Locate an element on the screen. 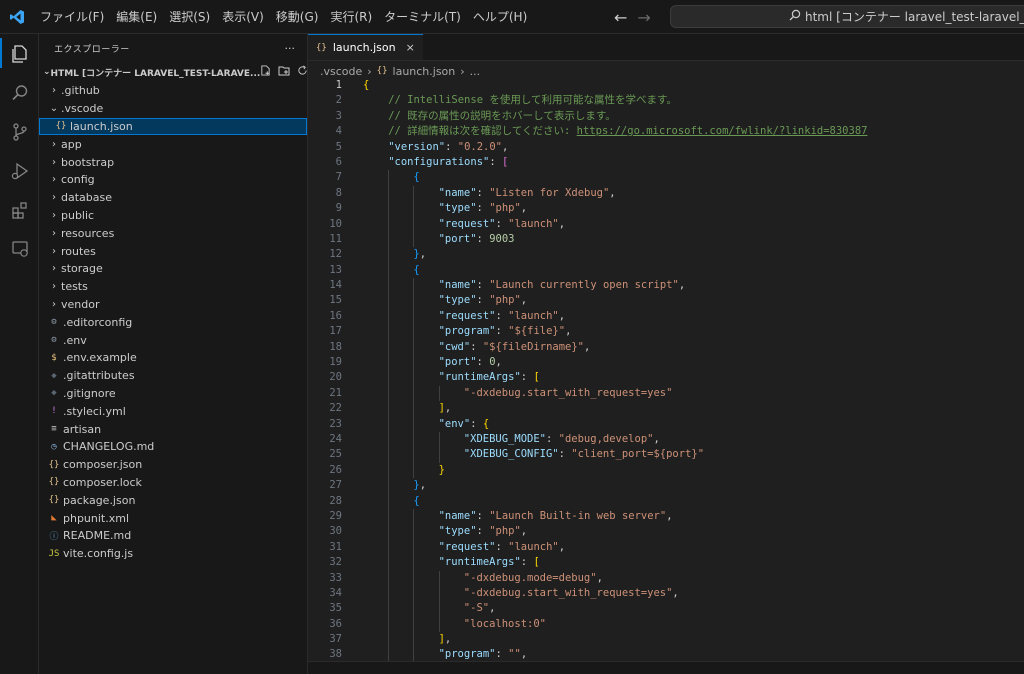  chevron-right-icon: › is located at coordinates (54, 91).